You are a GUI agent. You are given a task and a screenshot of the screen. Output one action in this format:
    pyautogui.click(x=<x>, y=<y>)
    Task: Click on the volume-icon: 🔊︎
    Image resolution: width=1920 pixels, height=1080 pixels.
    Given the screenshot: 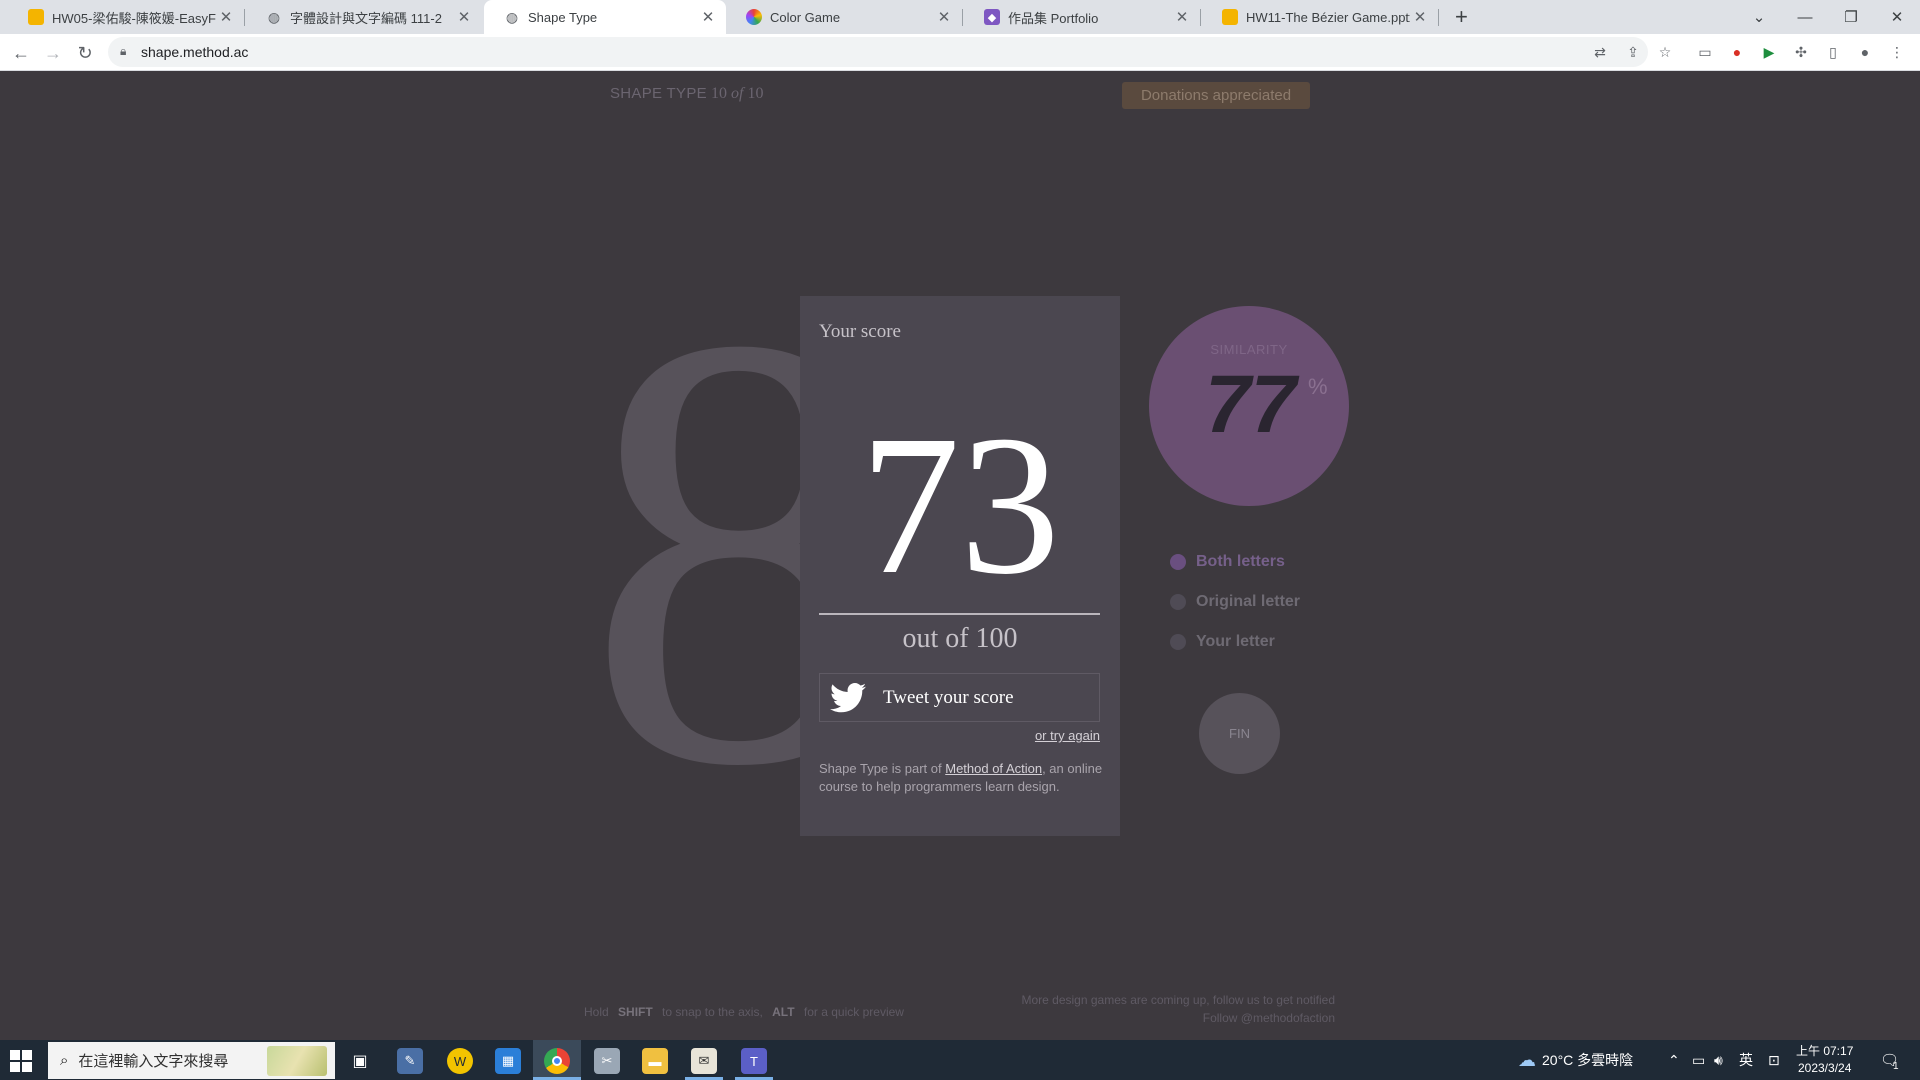 What is the action you would take?
    pyautogui.click(x=1718, y=1060)
    